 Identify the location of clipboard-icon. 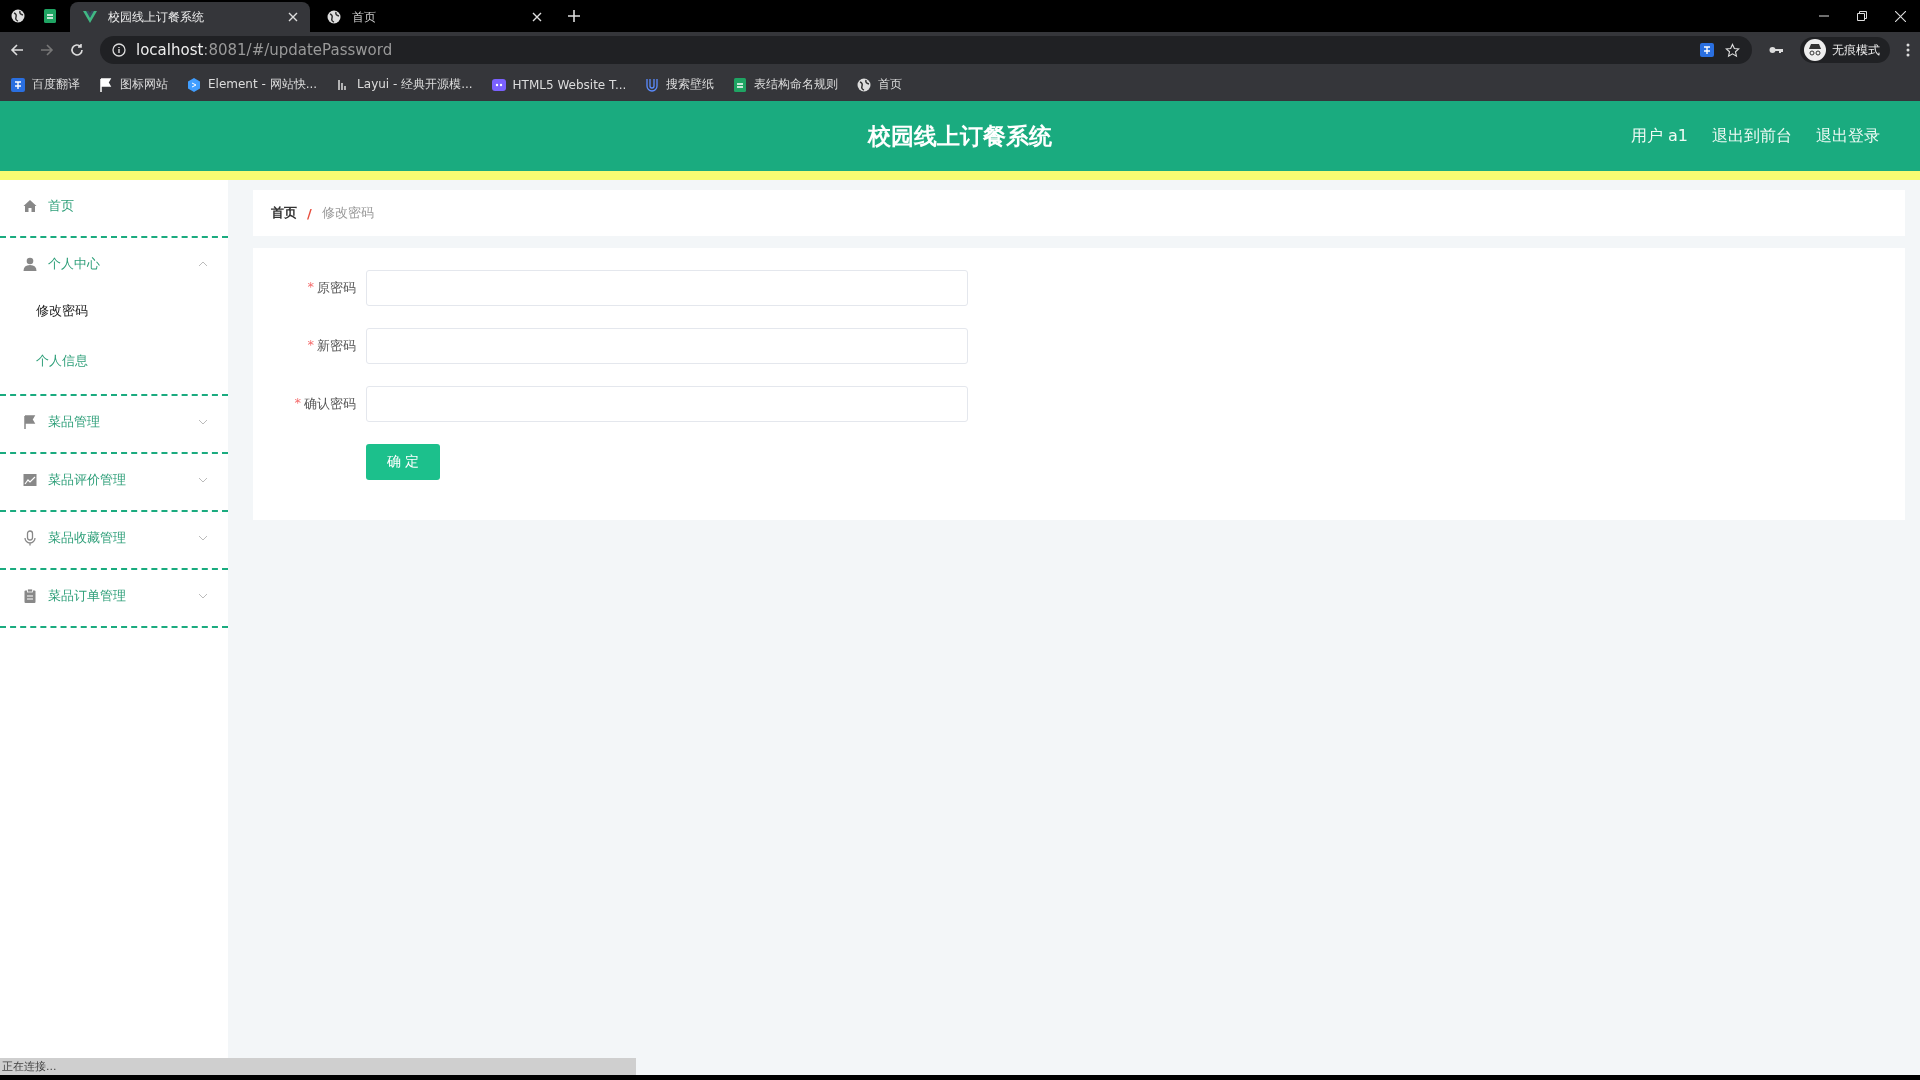
(30, 596).